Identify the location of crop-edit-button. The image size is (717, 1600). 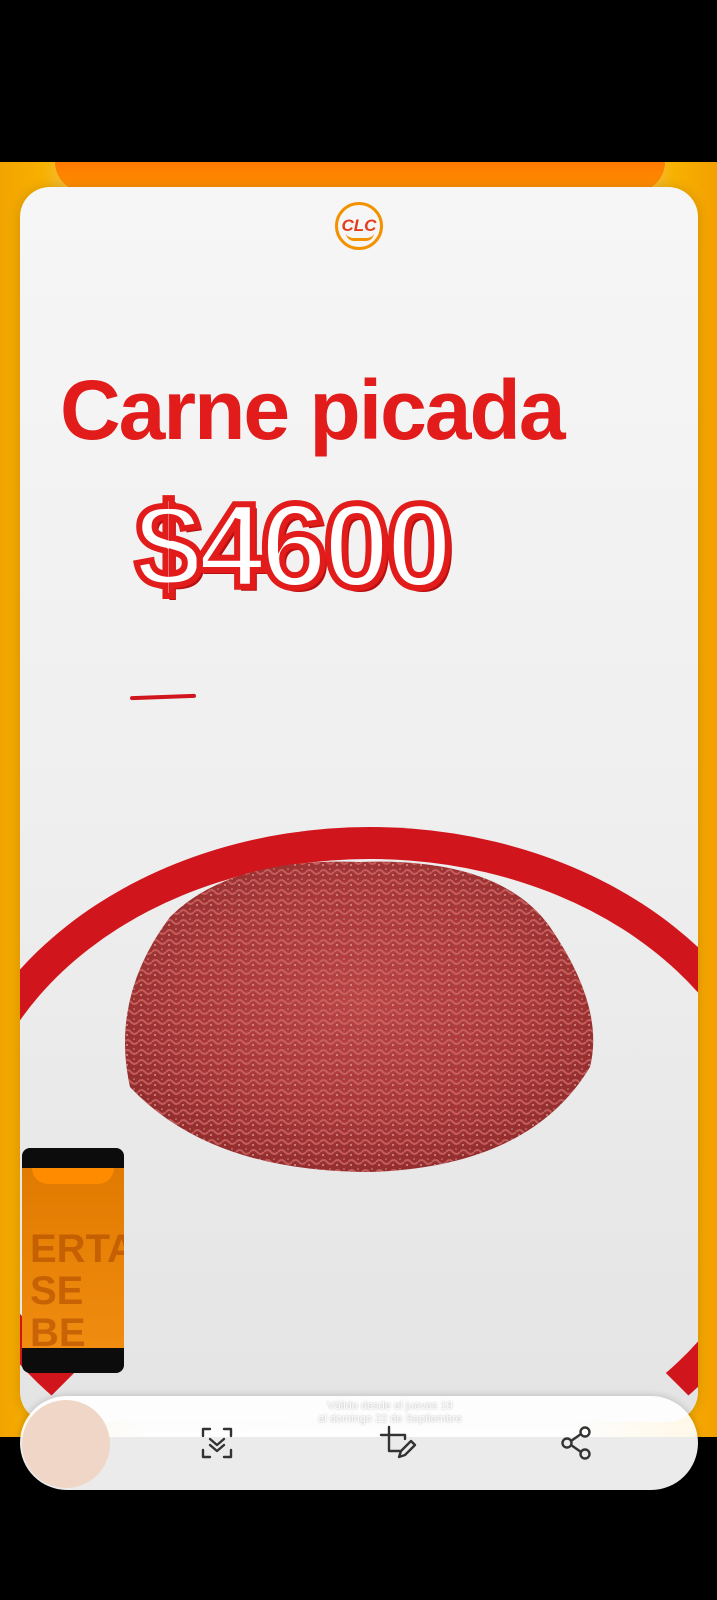
(397, 1443).